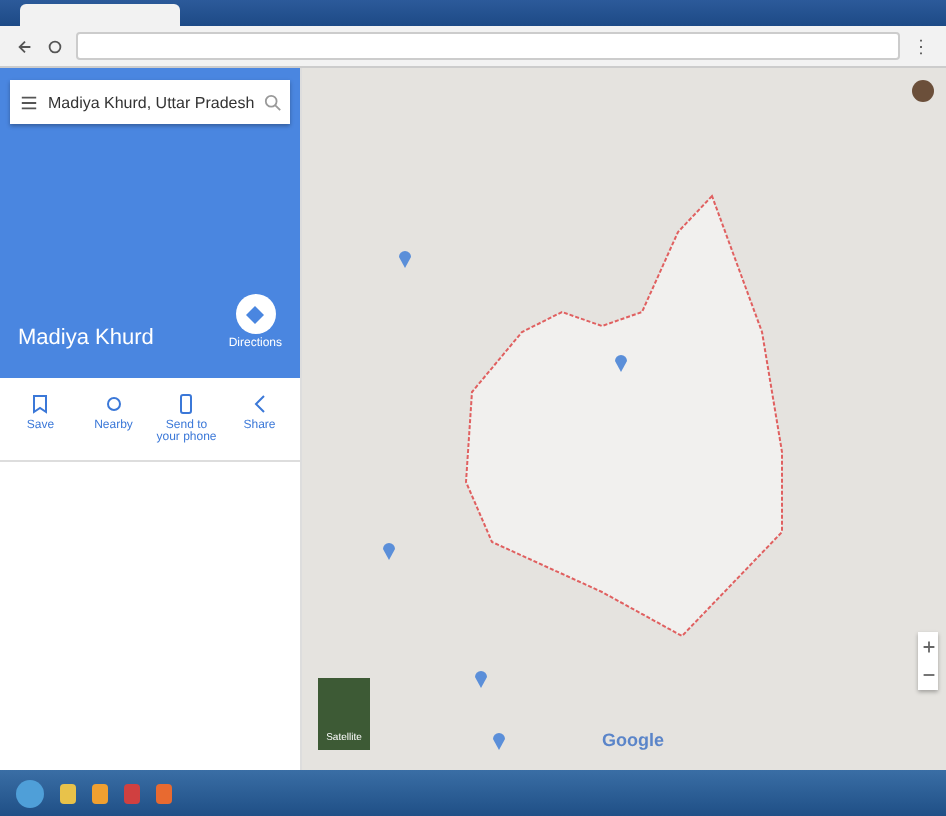  Describe the element at coordinates (150, 102) in the screenshot. I see `search-field: Madiya Khurd, Uttar Pradesh` at that location.